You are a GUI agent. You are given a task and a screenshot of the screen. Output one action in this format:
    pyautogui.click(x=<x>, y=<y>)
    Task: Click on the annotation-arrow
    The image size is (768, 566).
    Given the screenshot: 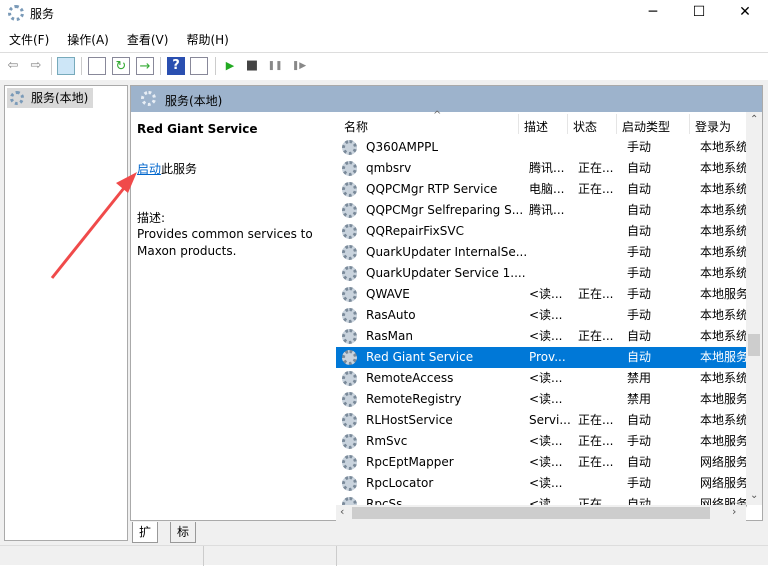 What is the action you would take?
    pyautogui.click(x=93, y=225)
    